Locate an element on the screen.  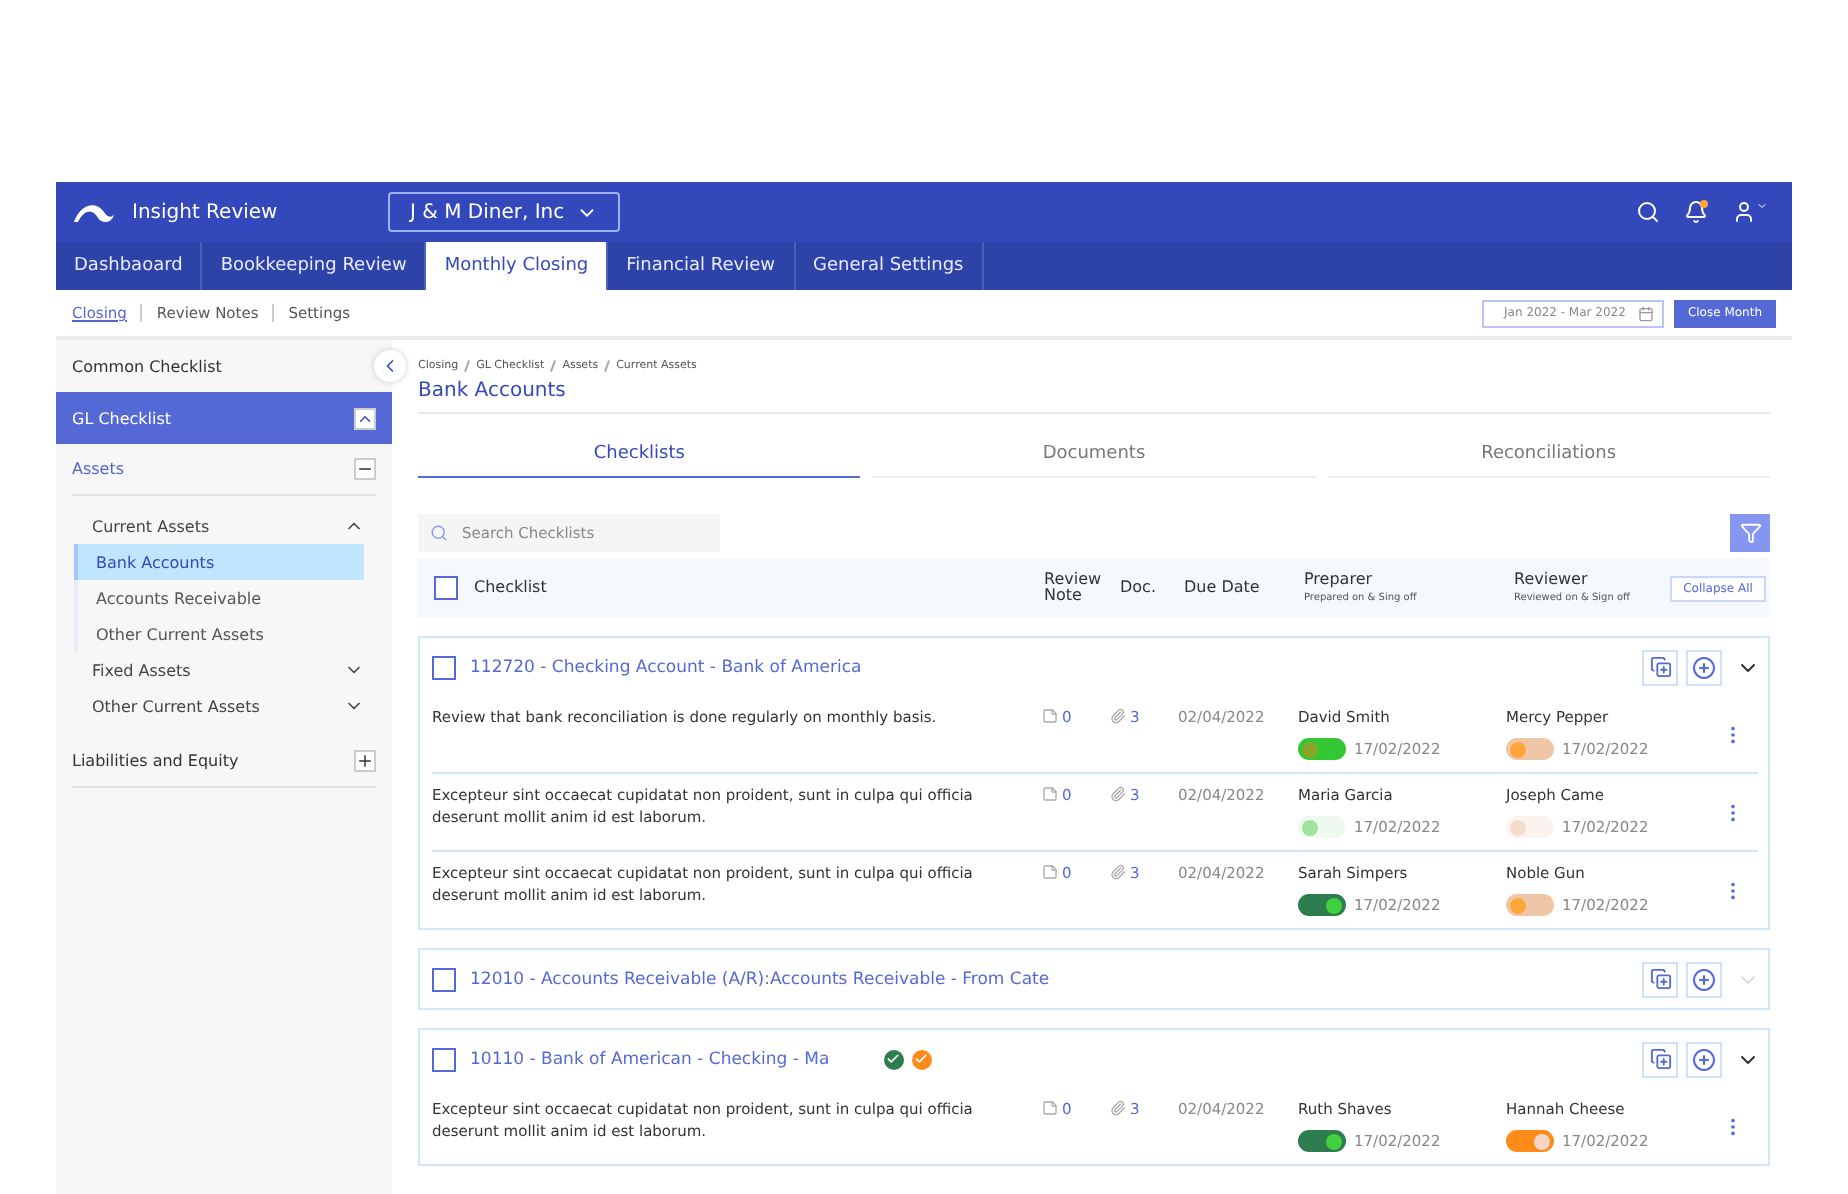
page-title: Bank Accounts is located at coordinates (1094, 397).